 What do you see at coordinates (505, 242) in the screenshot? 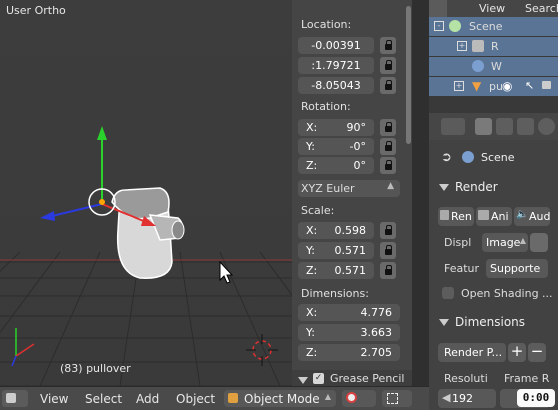
I see `display-select: Image ▲` at bounding box center [505, 242].